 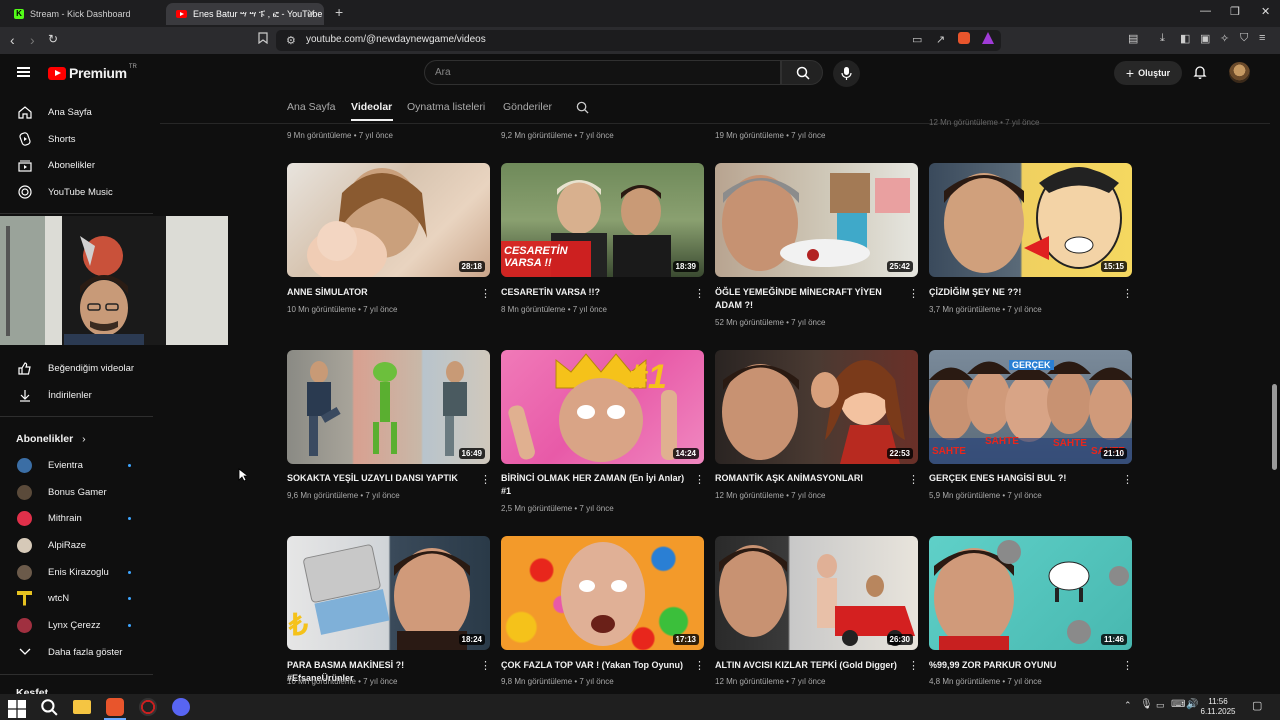 I want to click on search-input: Ara, so click(x=602, y=72).